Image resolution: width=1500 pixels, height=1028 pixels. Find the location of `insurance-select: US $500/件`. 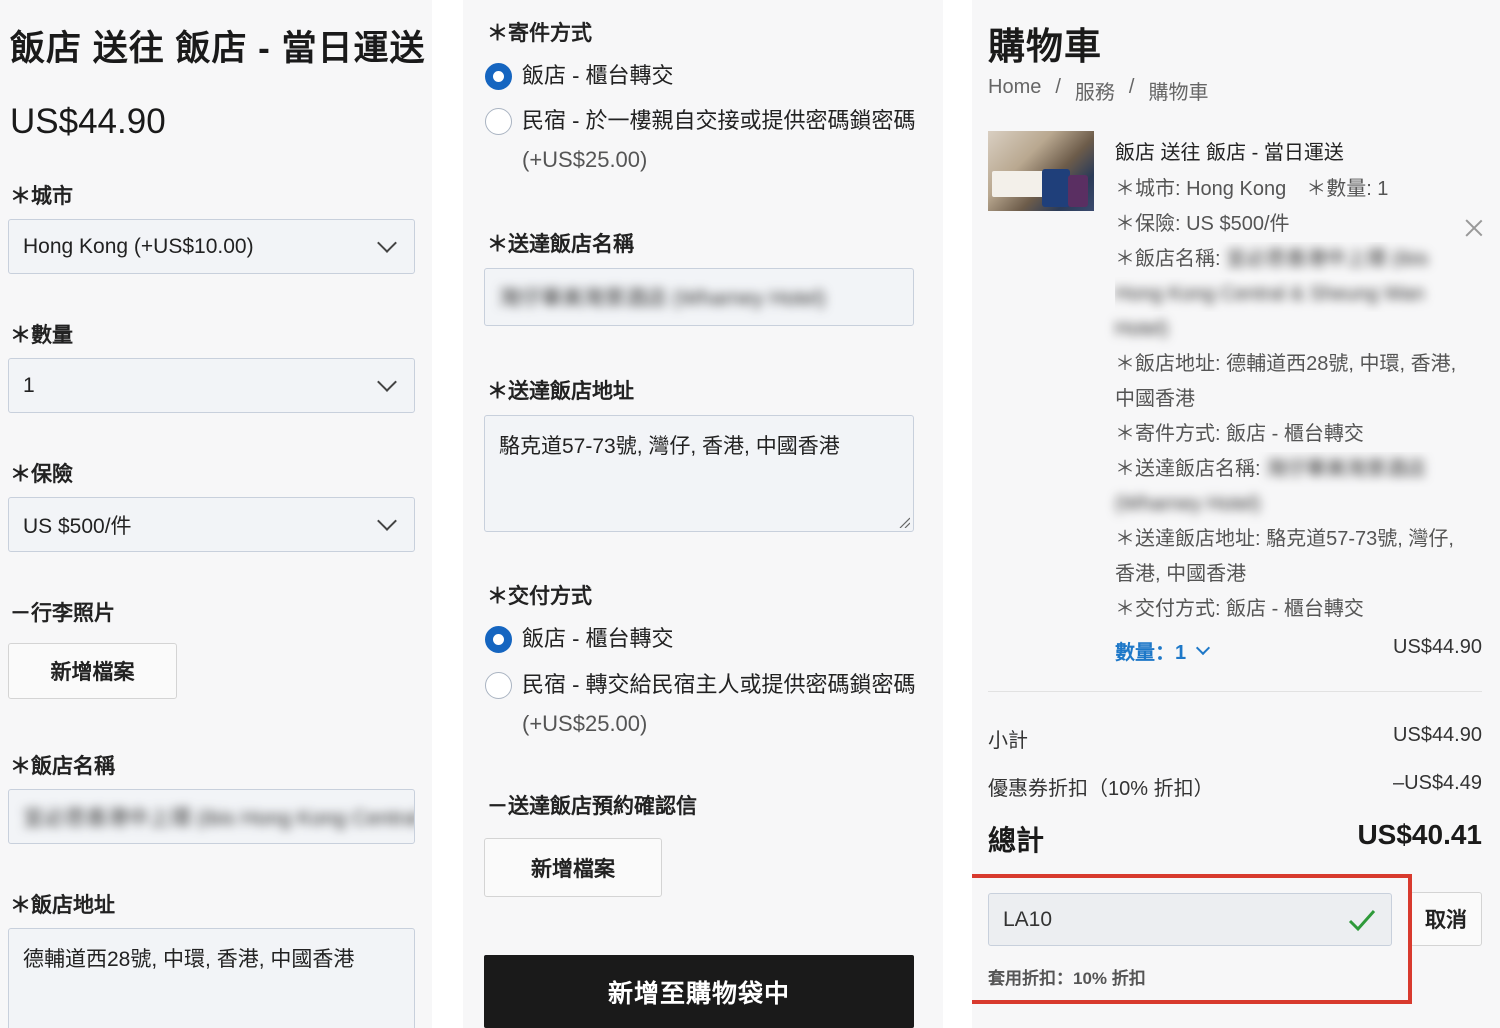

insurance-select: US $500/件 is located at coordinates (211, 524).